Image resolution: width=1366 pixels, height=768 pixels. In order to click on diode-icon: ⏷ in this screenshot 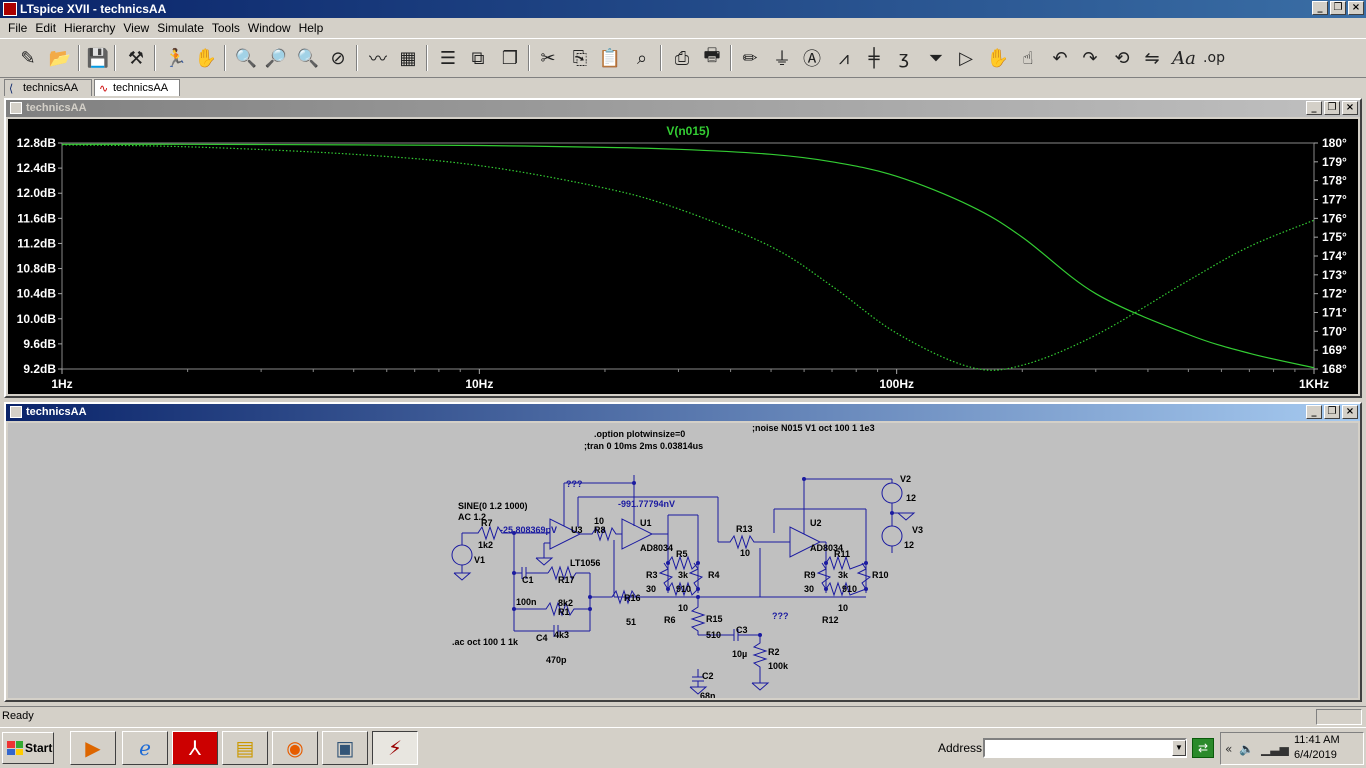, I will do `click(936, 58)`.